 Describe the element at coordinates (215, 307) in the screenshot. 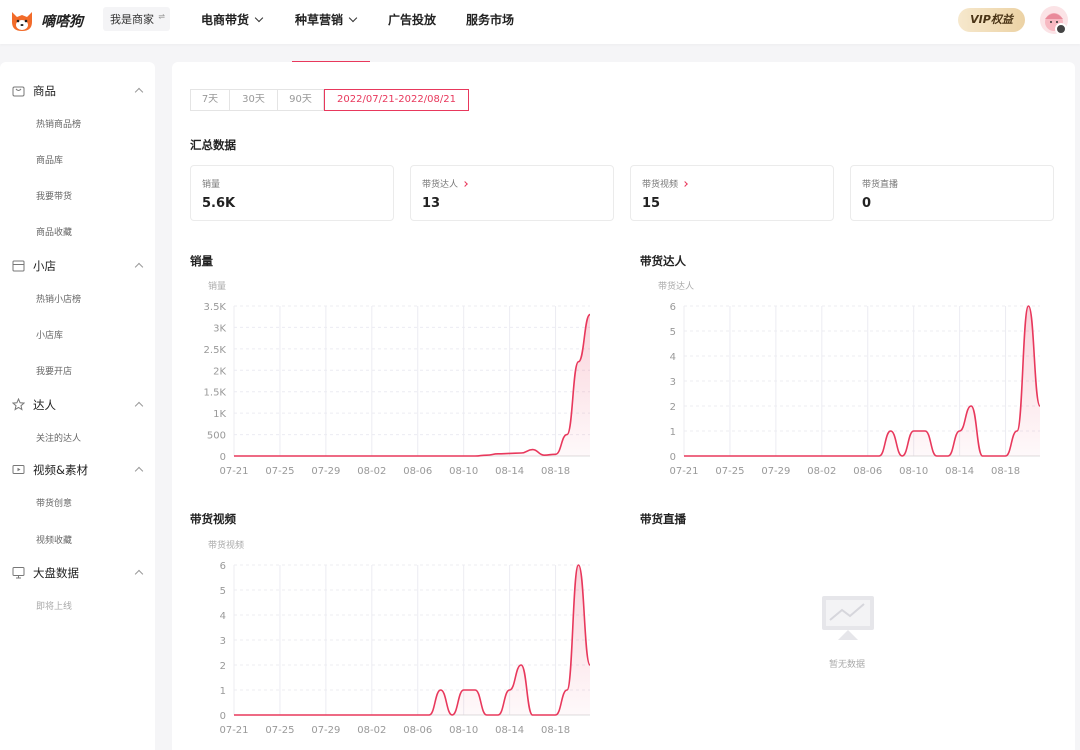

I see `y-tick-label: 3.5K` at that location.